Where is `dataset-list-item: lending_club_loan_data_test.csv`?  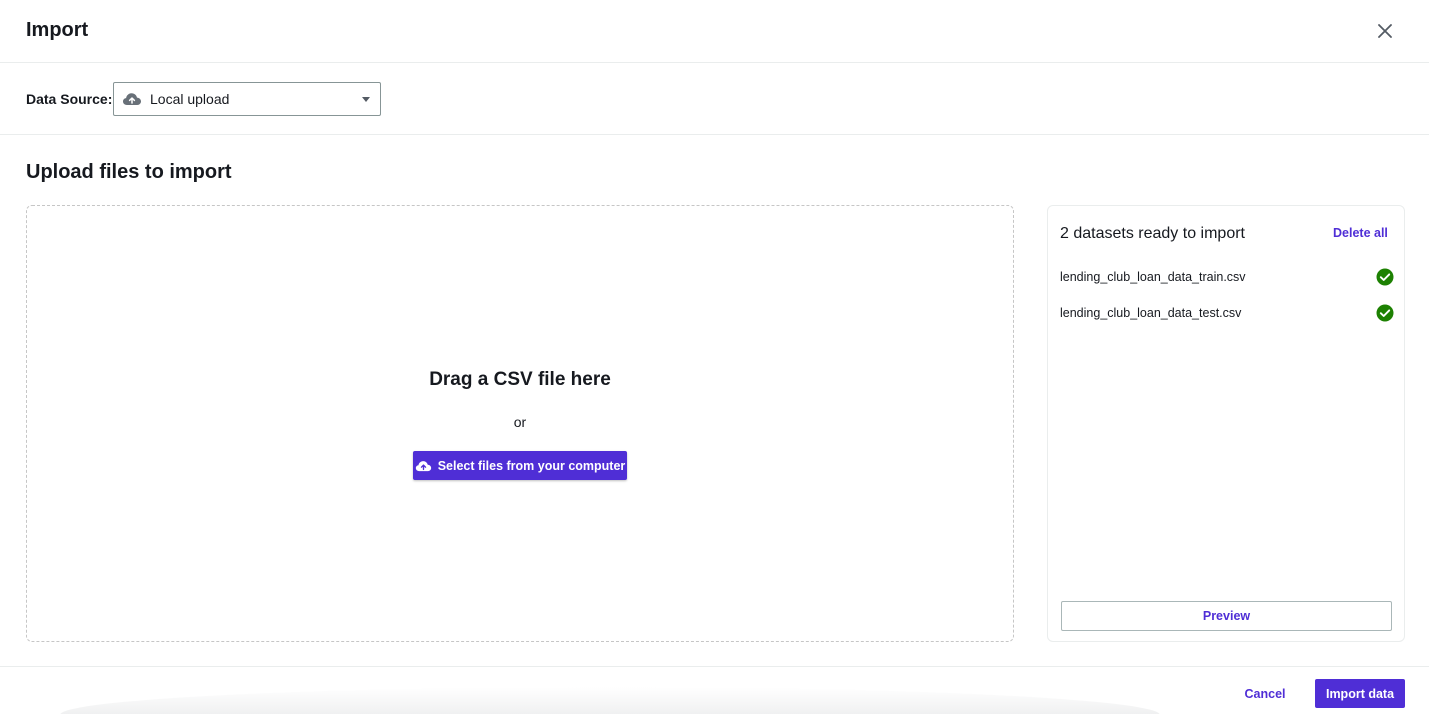 dataset-list-item: lending_club_loan_data_test.csv is located at coordinates (1227, 313).